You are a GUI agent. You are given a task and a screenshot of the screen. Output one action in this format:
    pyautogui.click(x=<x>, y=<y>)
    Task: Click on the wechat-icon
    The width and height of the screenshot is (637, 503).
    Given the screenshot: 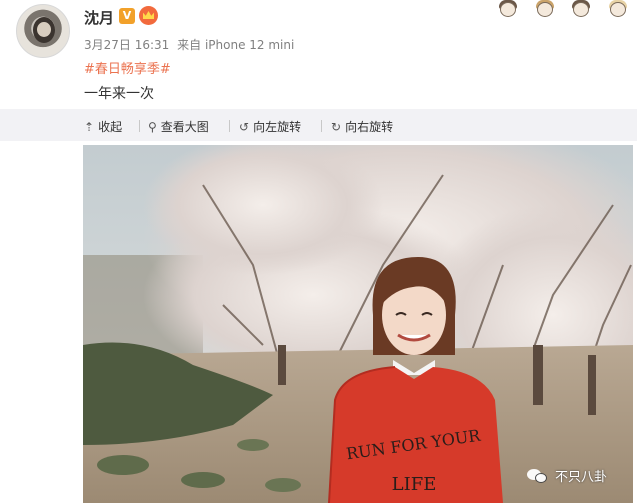 What is the action you would take?
    pyautogui.click(x=538, y=476)
    